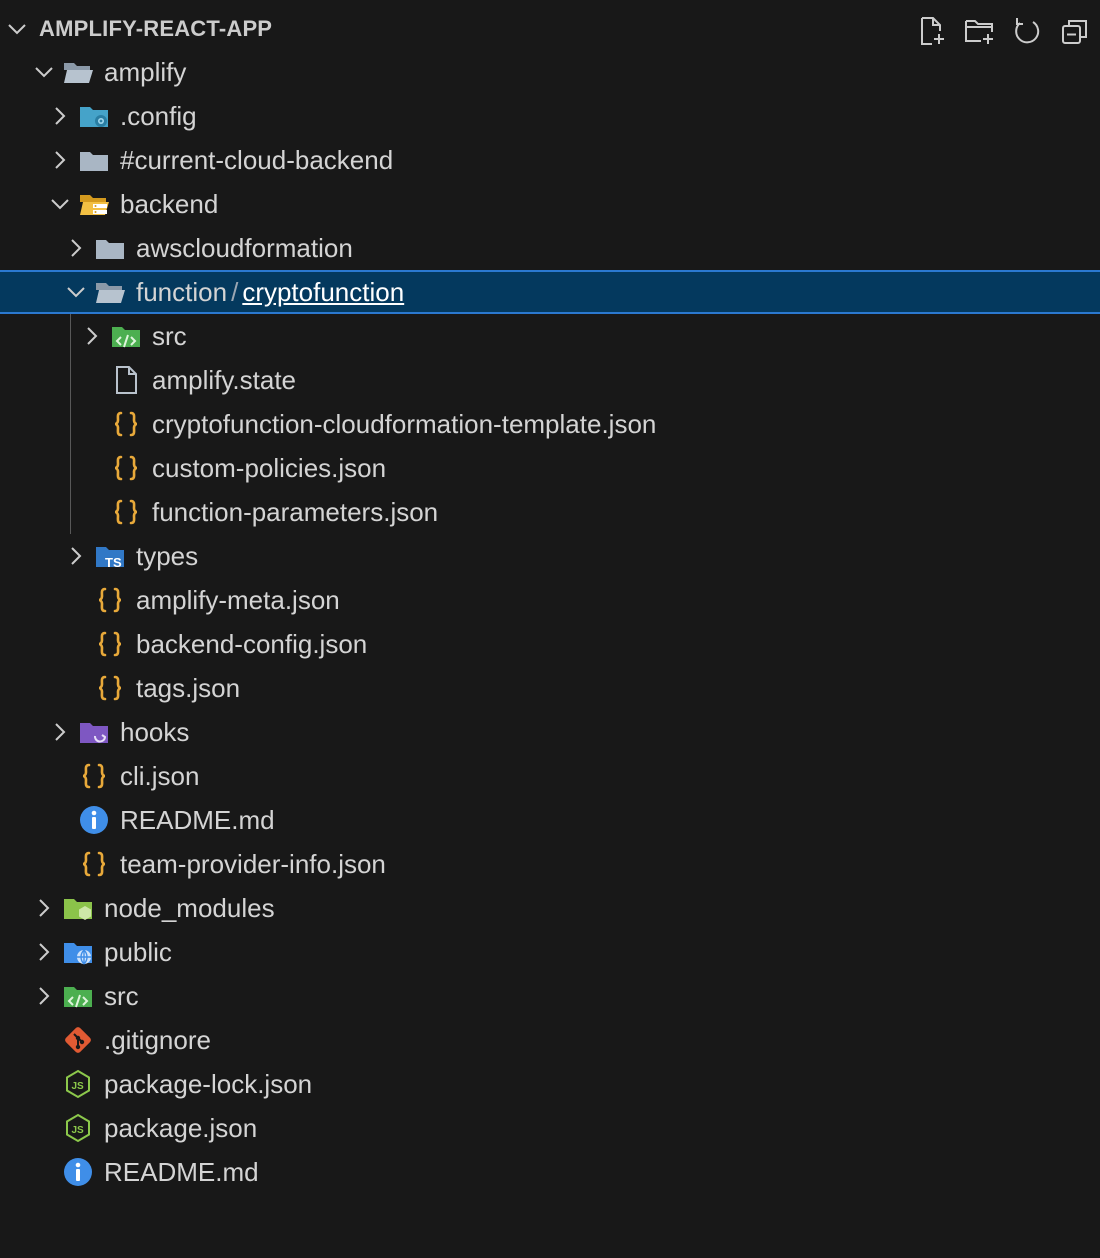 The width and height of the screenshot is (1100, 1258). What do you see at coordinates (138, 951) in the screenshot?
I see `item-label: public` at bounding box center [138, 951].